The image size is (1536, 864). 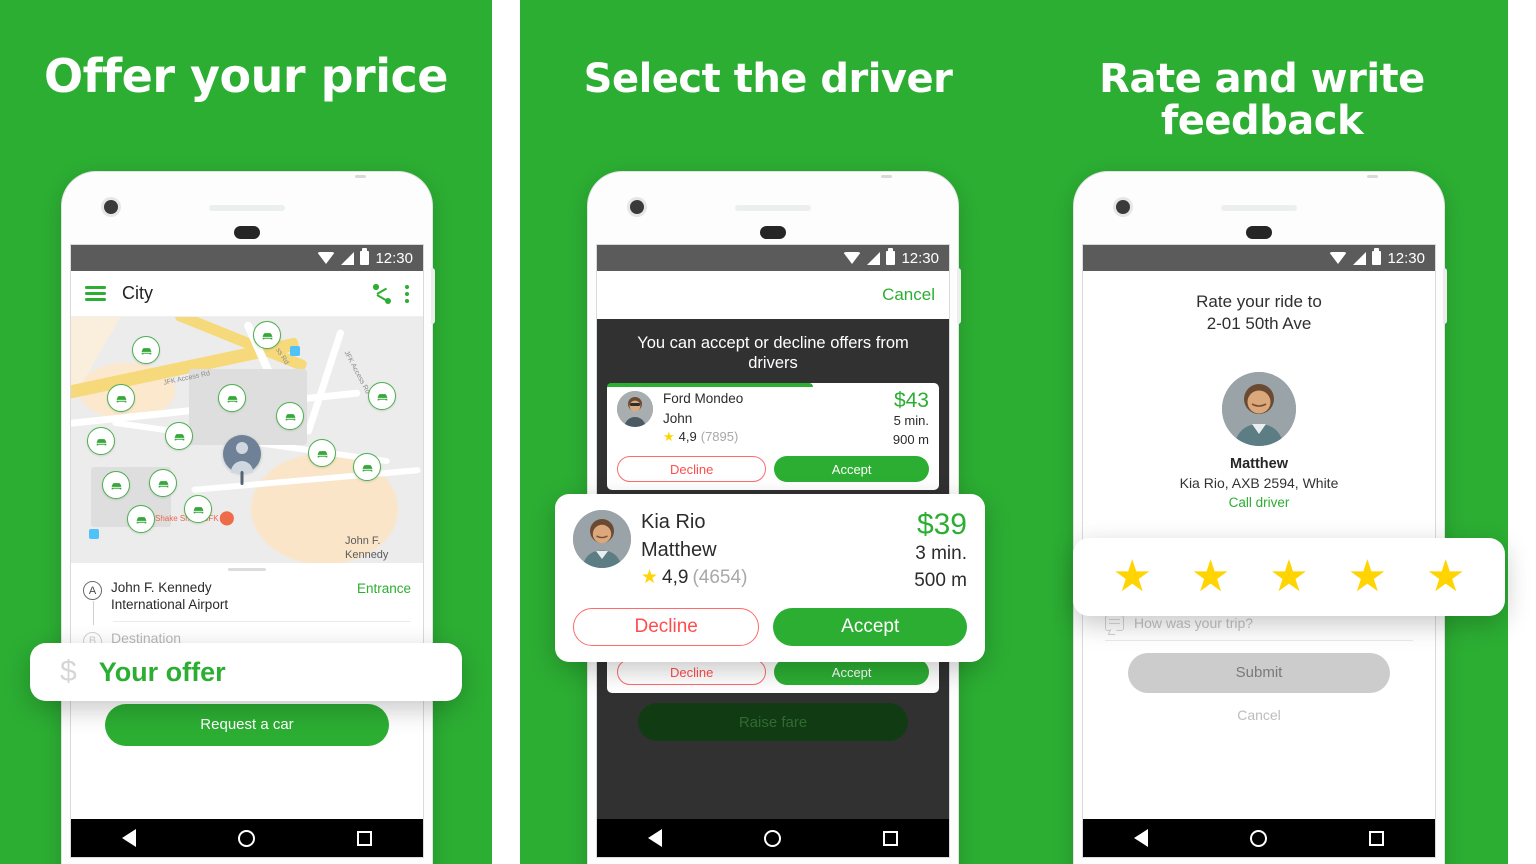 I want to click on share-icon, so click(x=383, y=293).